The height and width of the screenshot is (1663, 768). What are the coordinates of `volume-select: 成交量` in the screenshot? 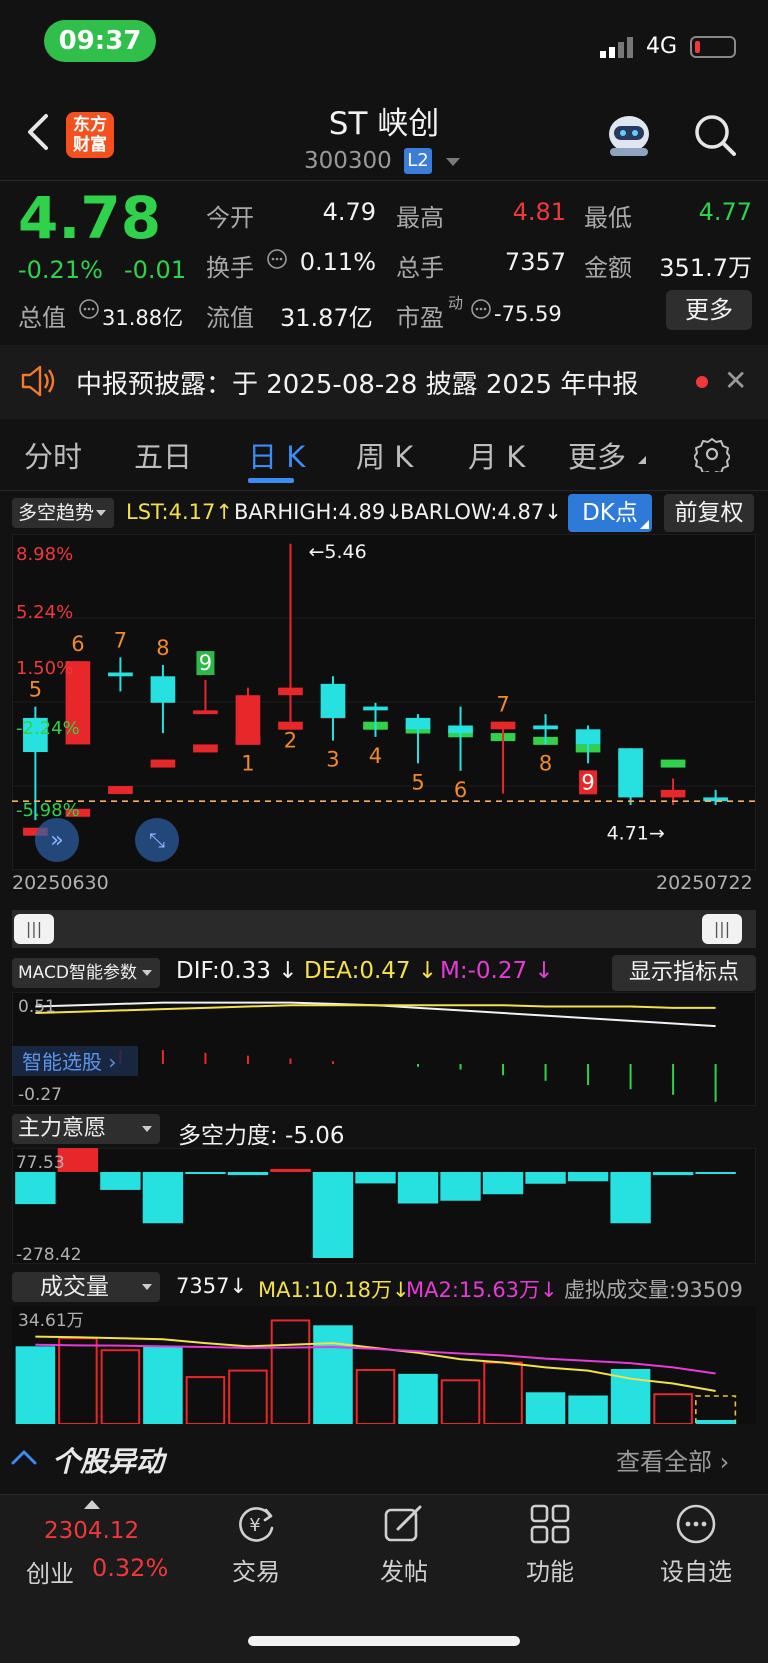 It's located at (86, 1287).